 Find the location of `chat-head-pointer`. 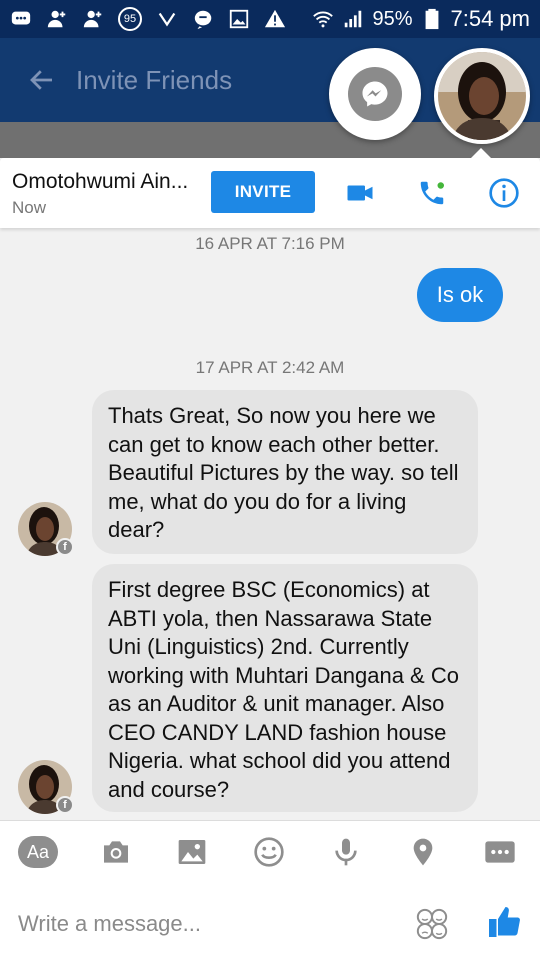

chat-head-pointer is located at coordinates (481, 153).